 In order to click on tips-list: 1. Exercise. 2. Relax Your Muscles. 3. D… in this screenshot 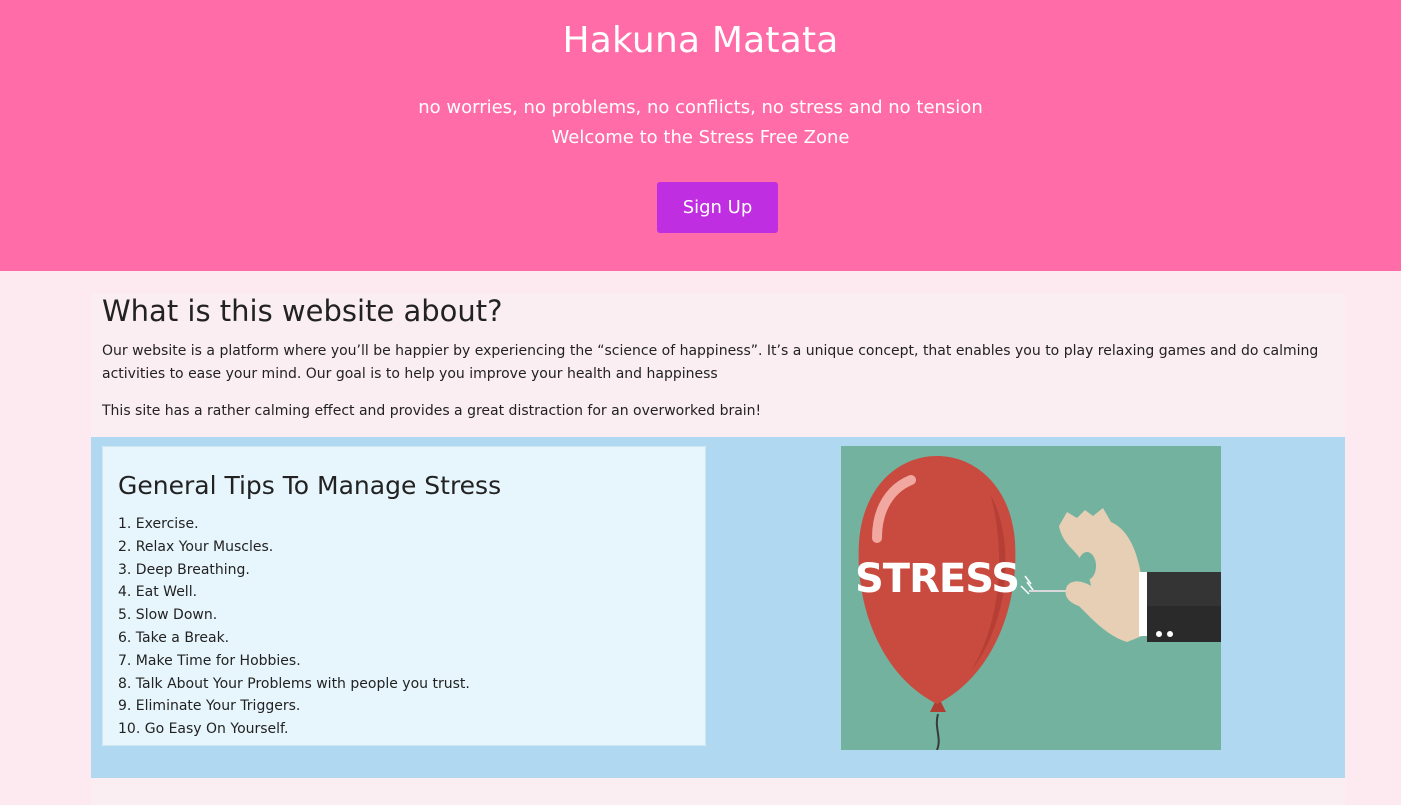, I will do `click(294, 627)`.